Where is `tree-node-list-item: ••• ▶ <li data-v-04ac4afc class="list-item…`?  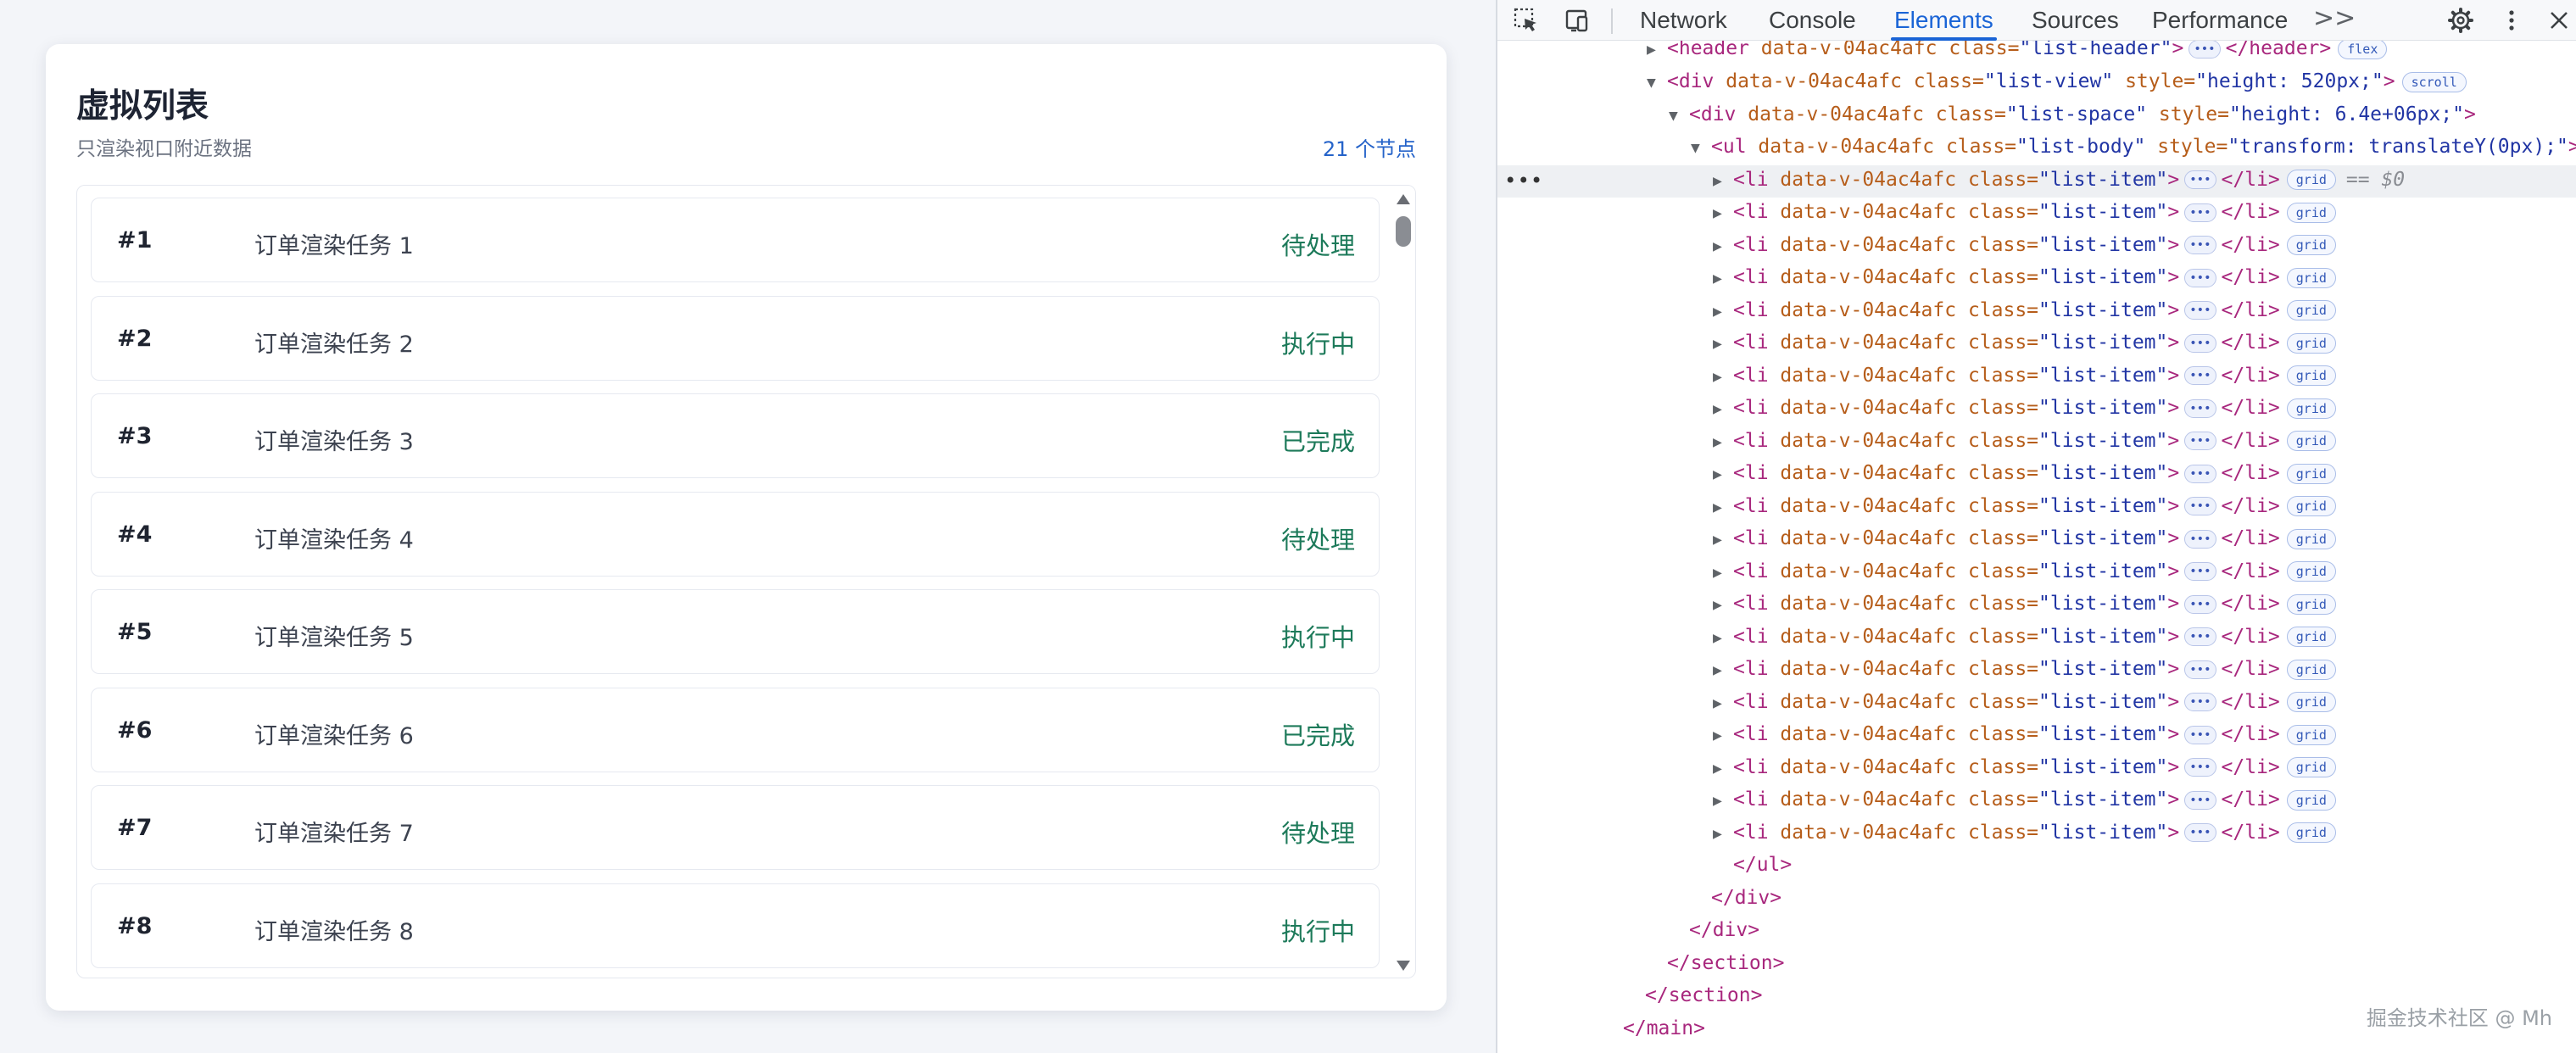 tree-node-list-item: ••• ▶ <li data-v-04ac4afc class="list-item… is located at coordinates (2036, 181).